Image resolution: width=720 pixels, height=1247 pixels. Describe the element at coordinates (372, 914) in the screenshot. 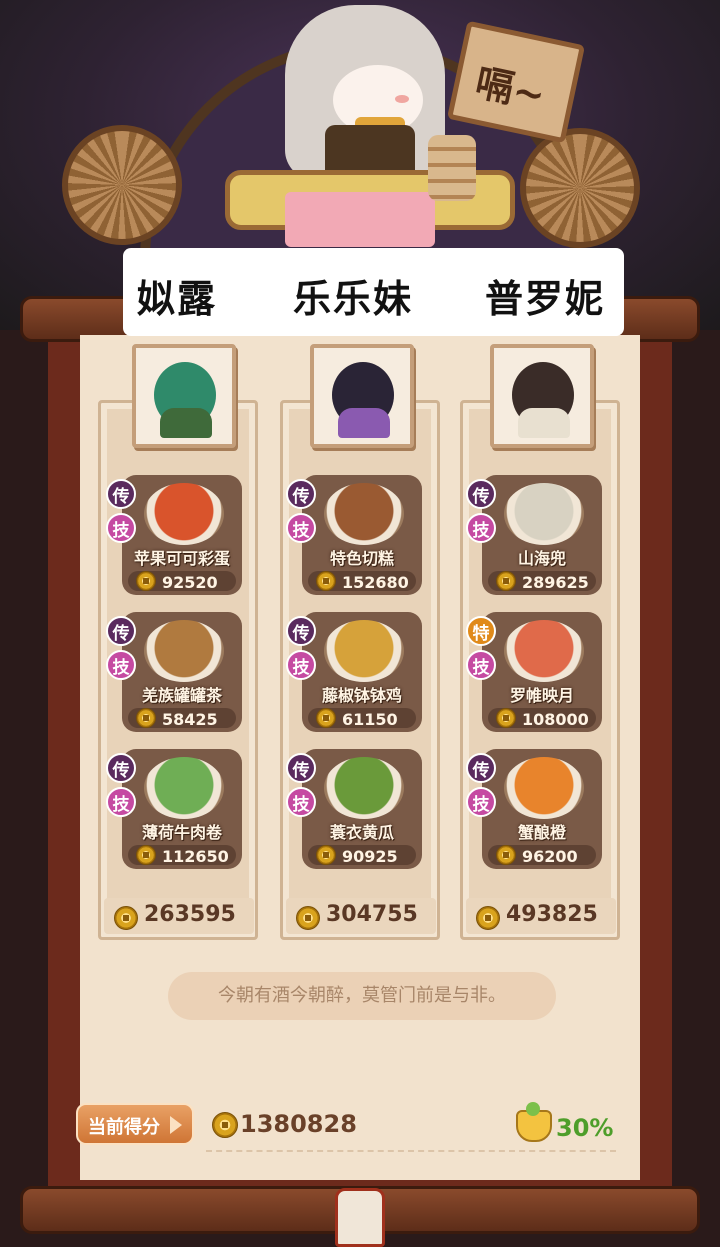

I see `total-value: 304755` at that location.